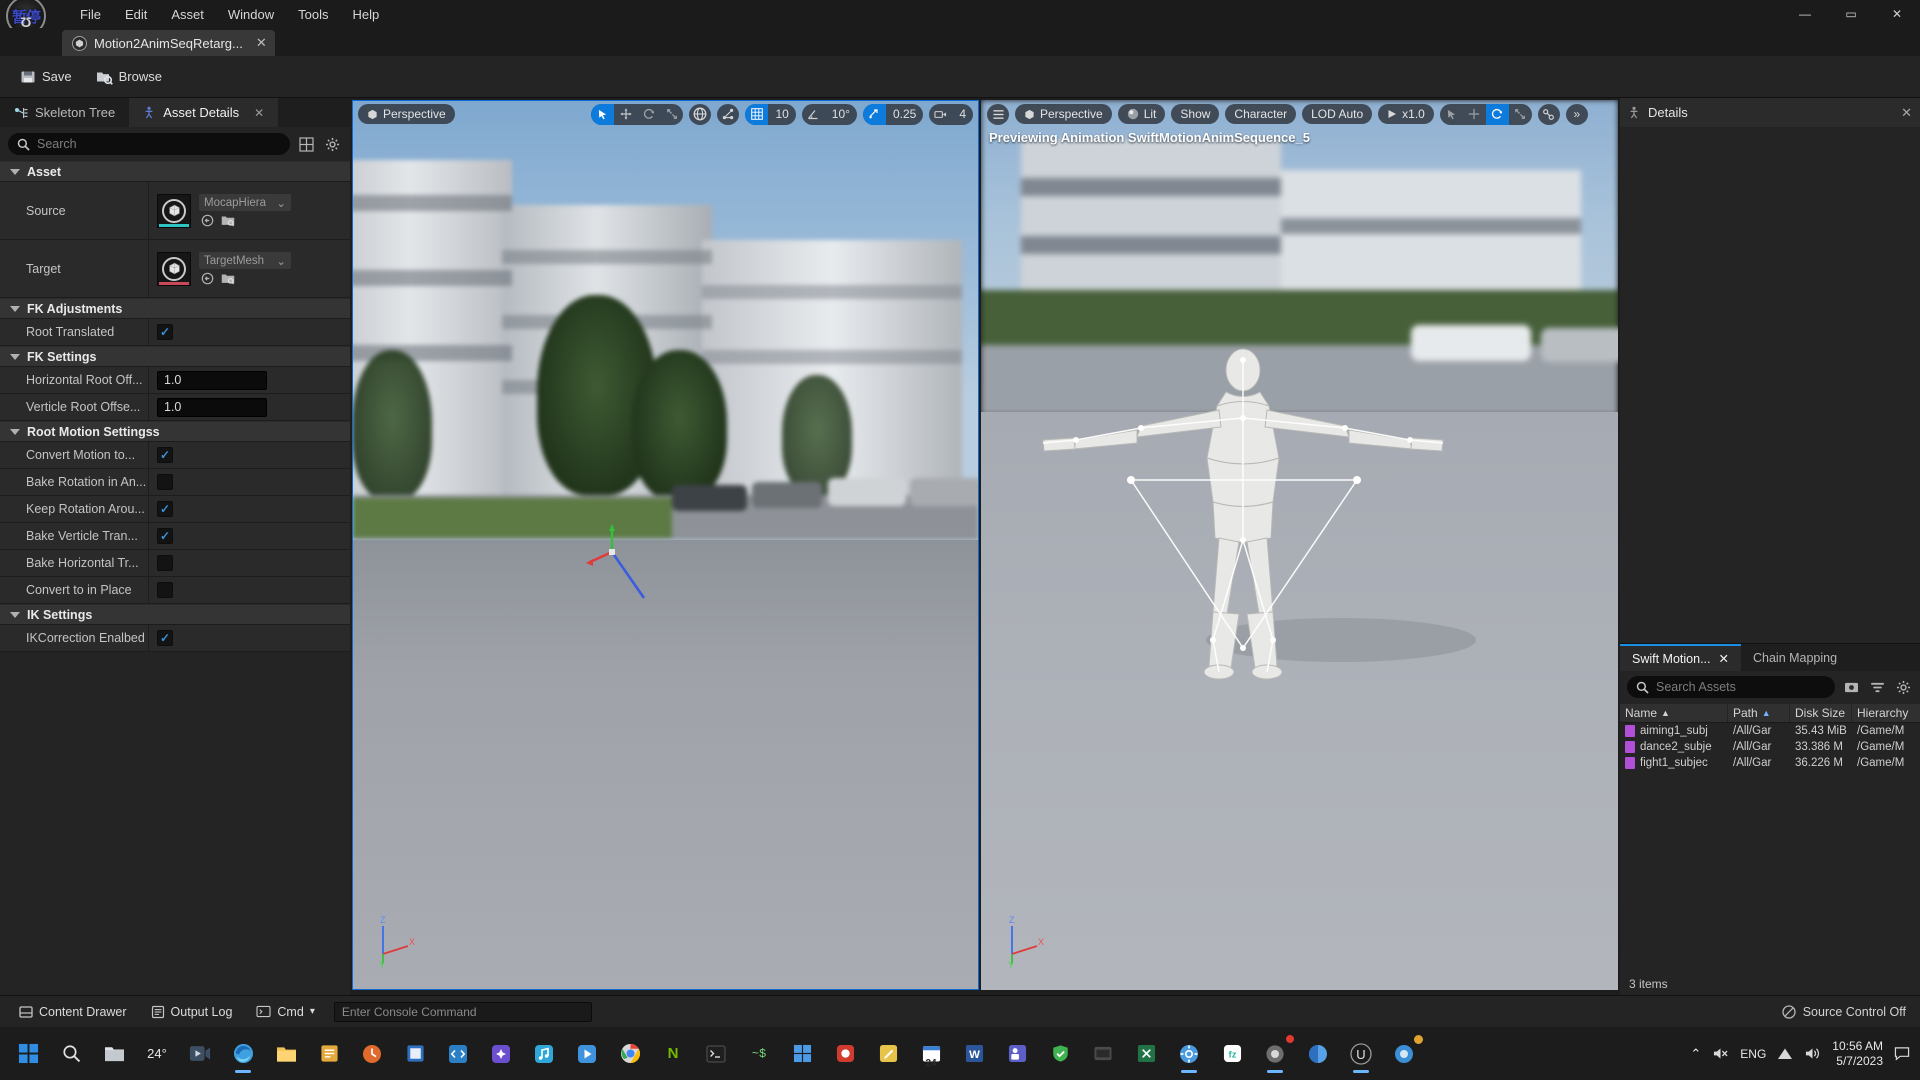  I want to click on folder-app-icon, so click(286, 1054).